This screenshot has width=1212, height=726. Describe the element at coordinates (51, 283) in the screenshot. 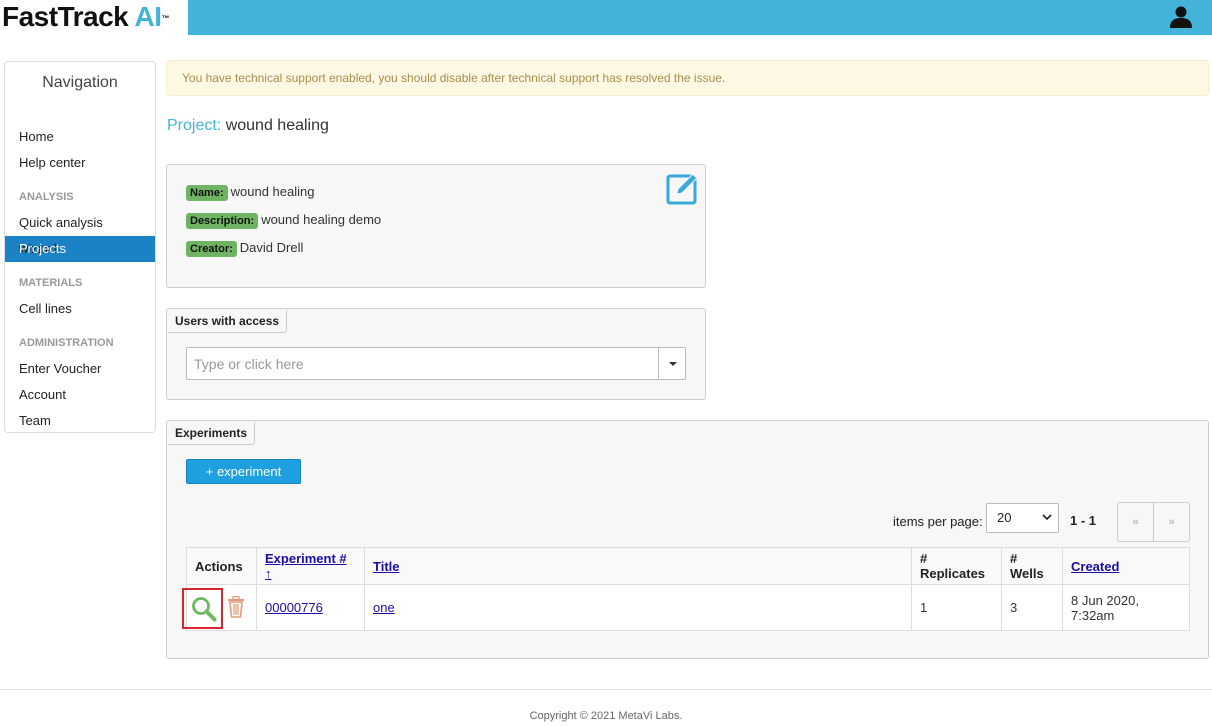

I see `sidebar-section-materials: MATERIALS` at that location.